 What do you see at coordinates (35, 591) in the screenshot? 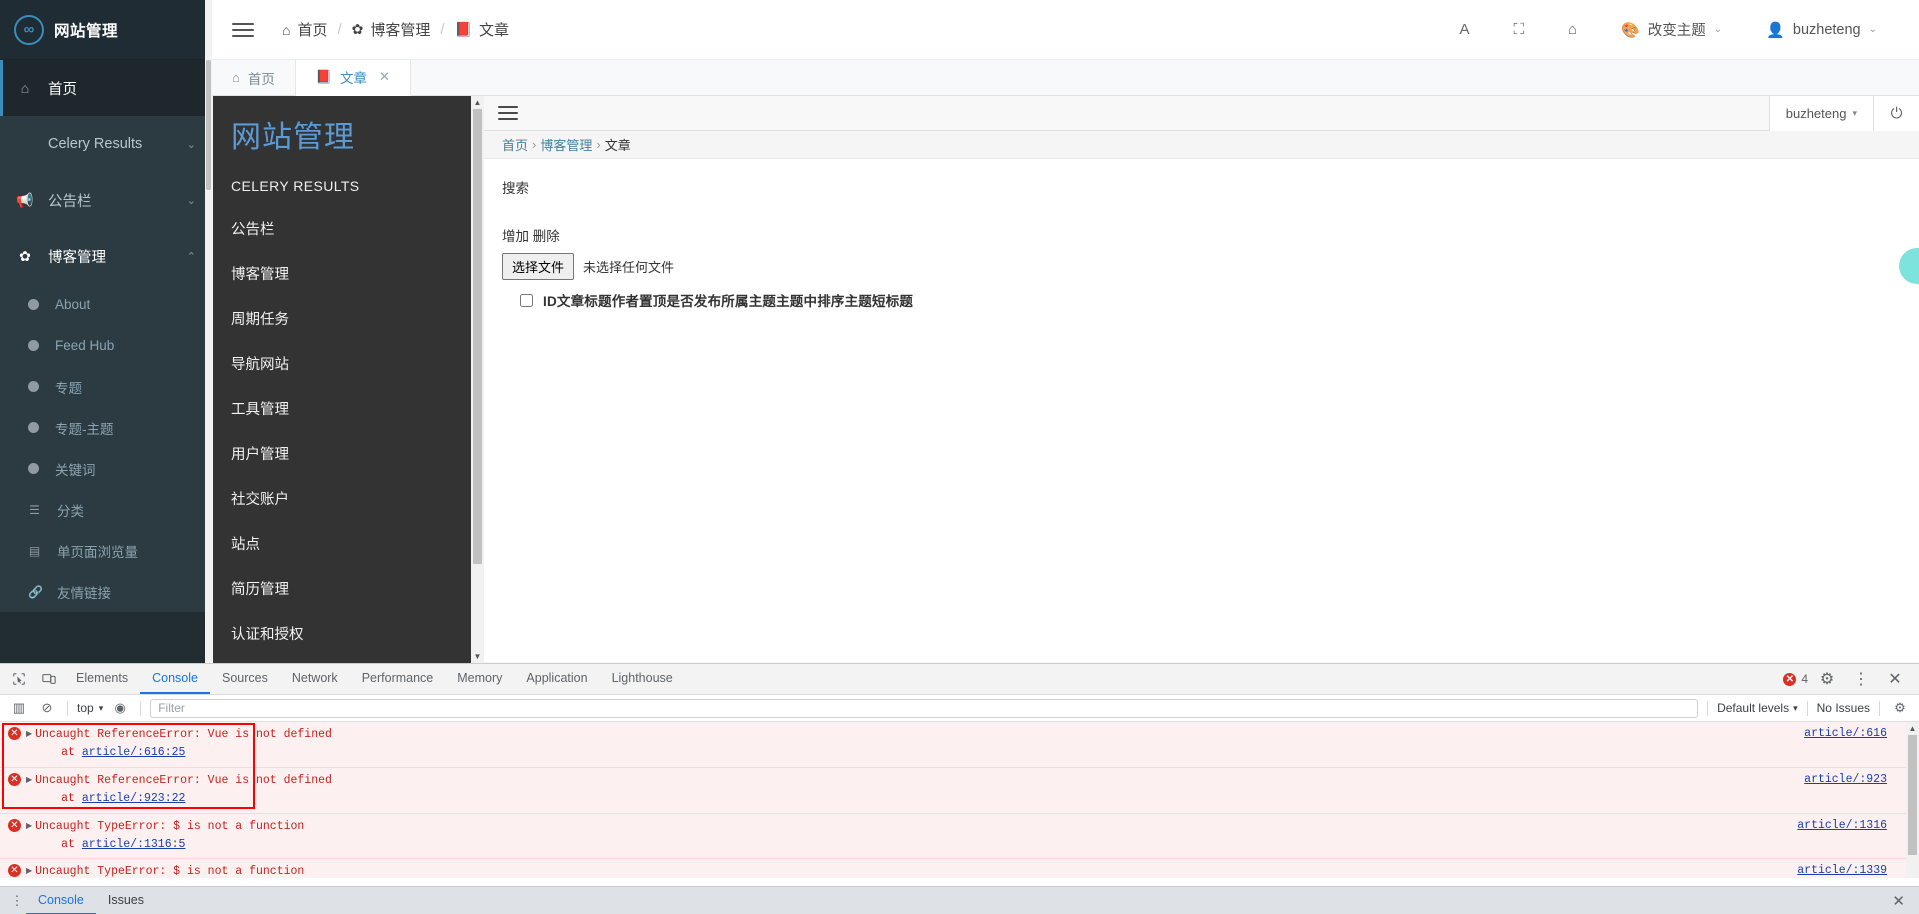
I see `link-icon: 🔗` at bounding box center [35, 591].